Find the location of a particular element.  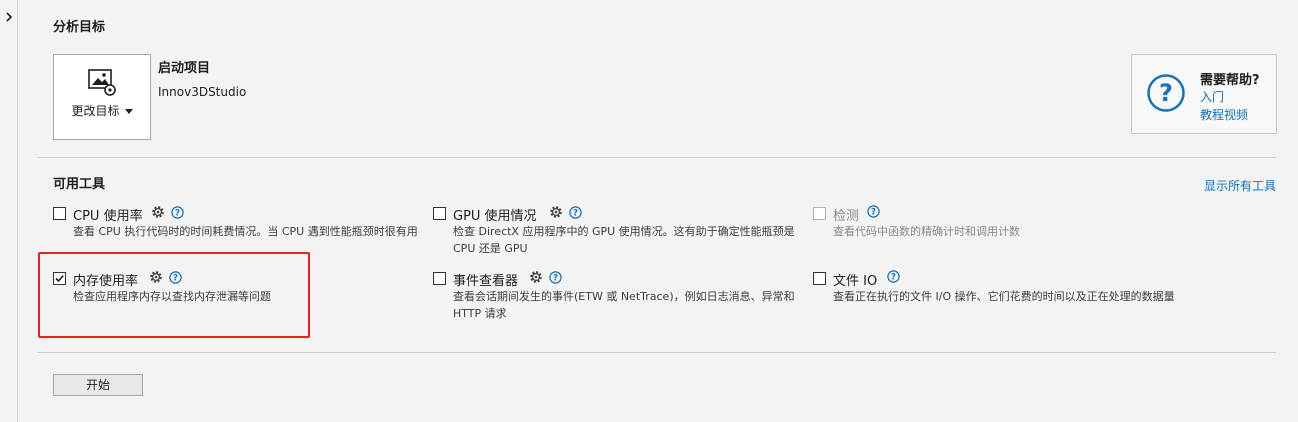

chevron-right-icon is located at coordinates (9, 17).